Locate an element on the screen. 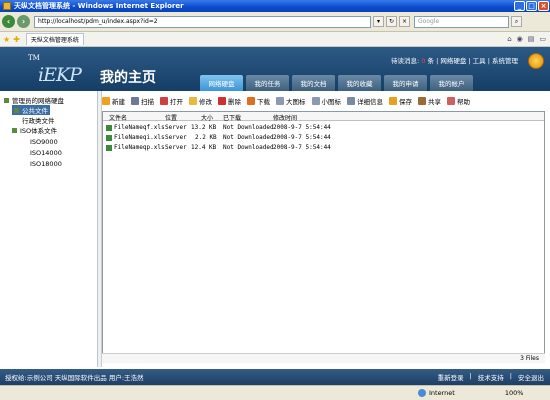 The width and height of the screenshot is (550, 400). refresh-icon: ↻ is located at coordinates (391, 21).